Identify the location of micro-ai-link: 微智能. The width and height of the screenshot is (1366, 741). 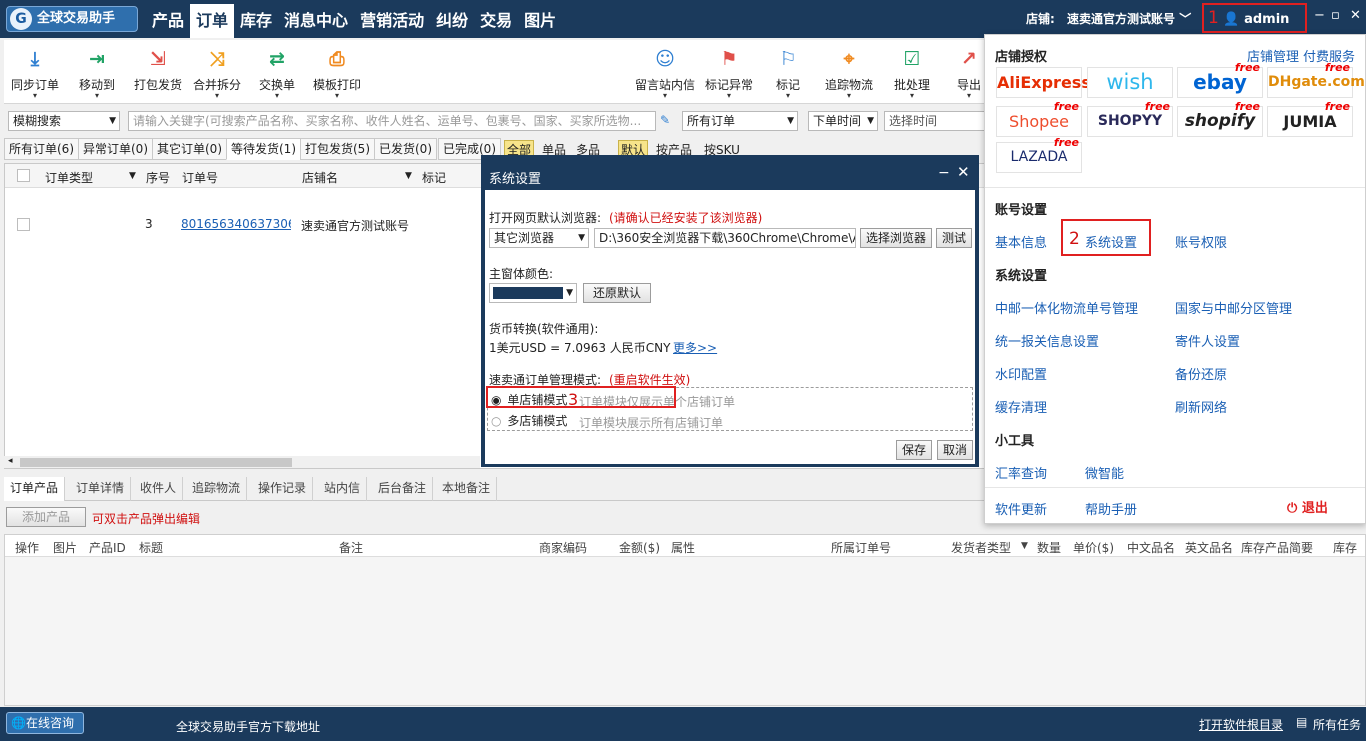
(1104, 472).